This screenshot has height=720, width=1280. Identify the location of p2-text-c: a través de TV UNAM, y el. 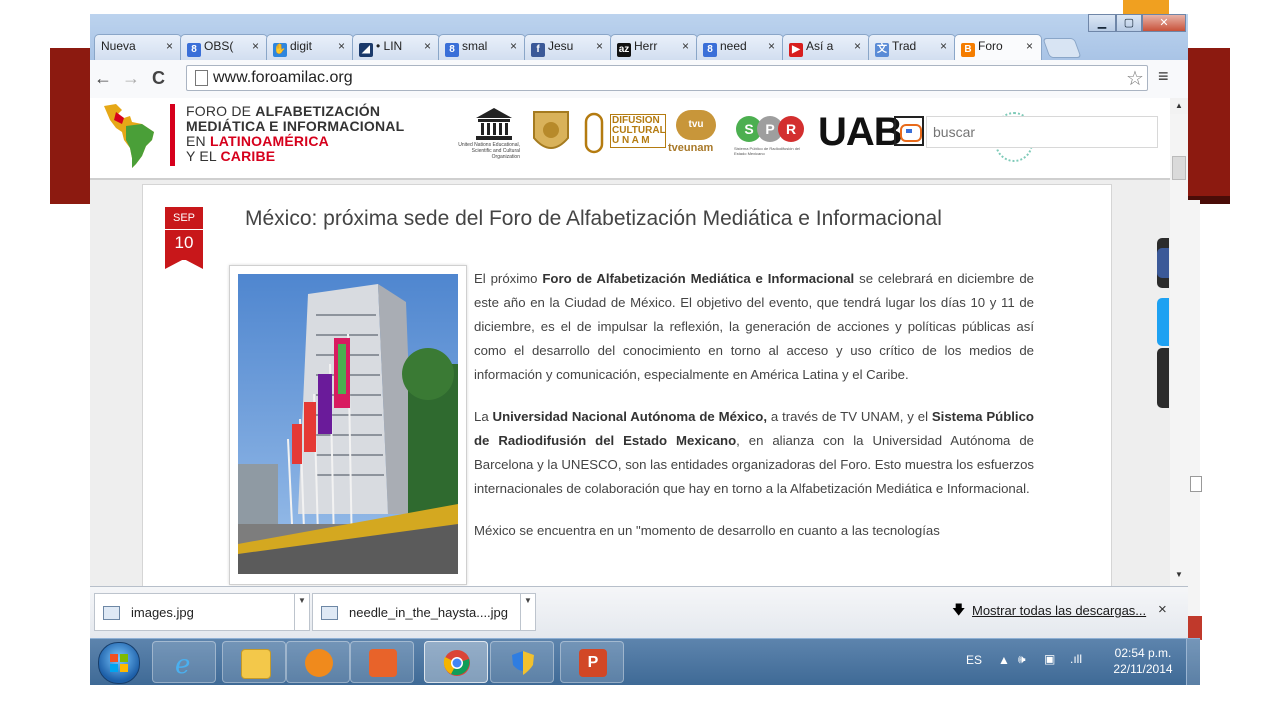
(849, 416).